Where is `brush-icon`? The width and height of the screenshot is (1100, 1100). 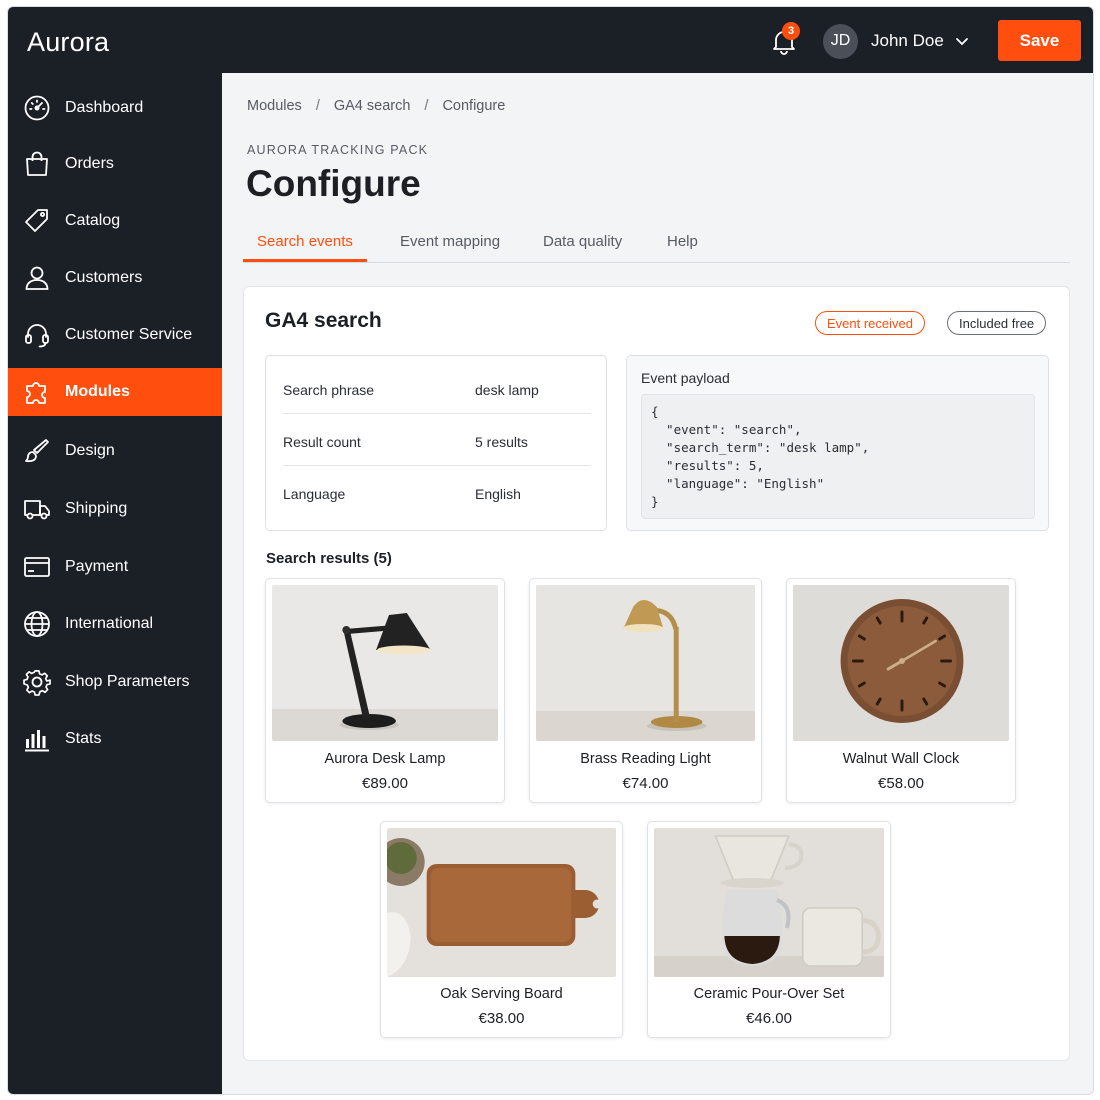 brush-icon is located at coordinates (37, 451).